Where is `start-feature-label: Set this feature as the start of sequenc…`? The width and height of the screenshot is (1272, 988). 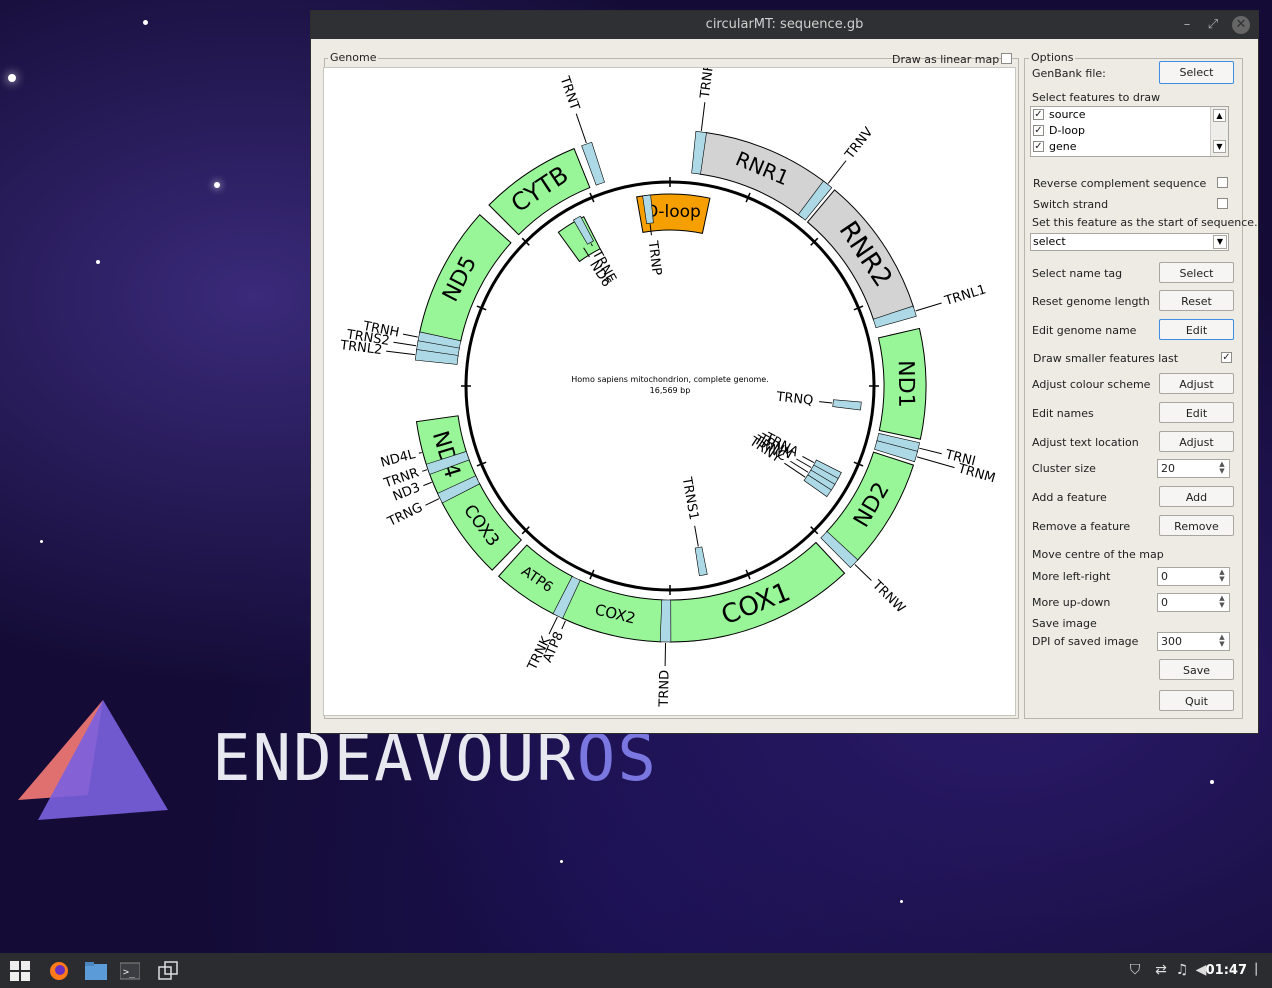
start-feature-label: Set this feature as the start of sequenc… is located at coordinates (1145, 222).